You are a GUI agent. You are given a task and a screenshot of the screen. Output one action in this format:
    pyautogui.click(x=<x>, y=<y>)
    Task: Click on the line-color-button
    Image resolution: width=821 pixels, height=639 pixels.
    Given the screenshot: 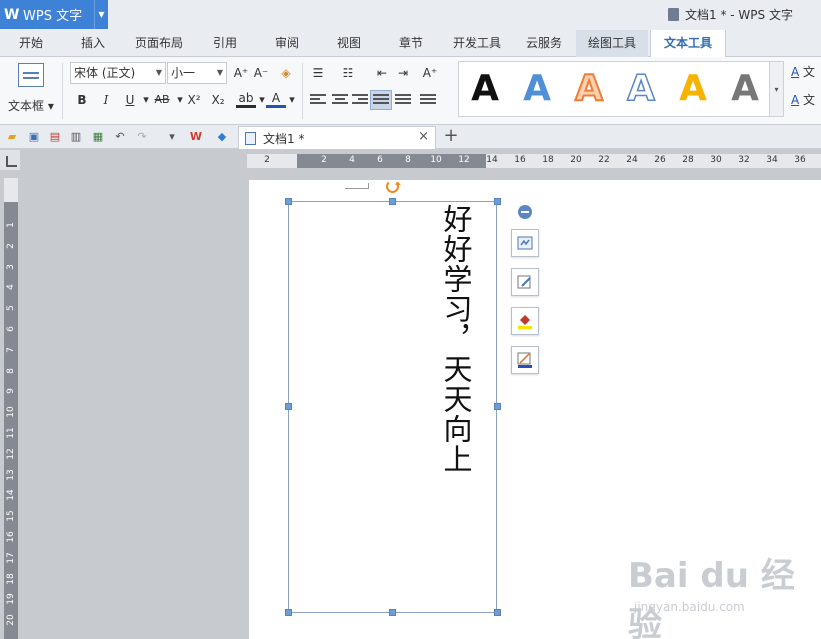 What is the action you would take?
    pyautogui.click(x=525, y=360)
    